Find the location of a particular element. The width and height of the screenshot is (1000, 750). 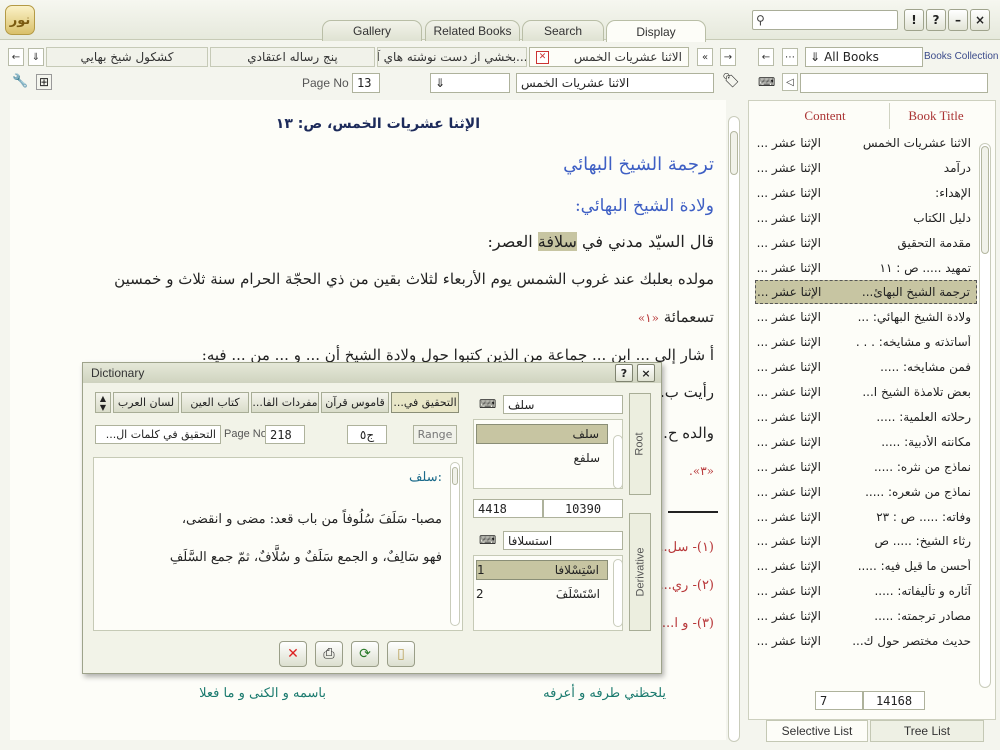

column-header-book-title: Book Title is located at coordinates (936, 116).